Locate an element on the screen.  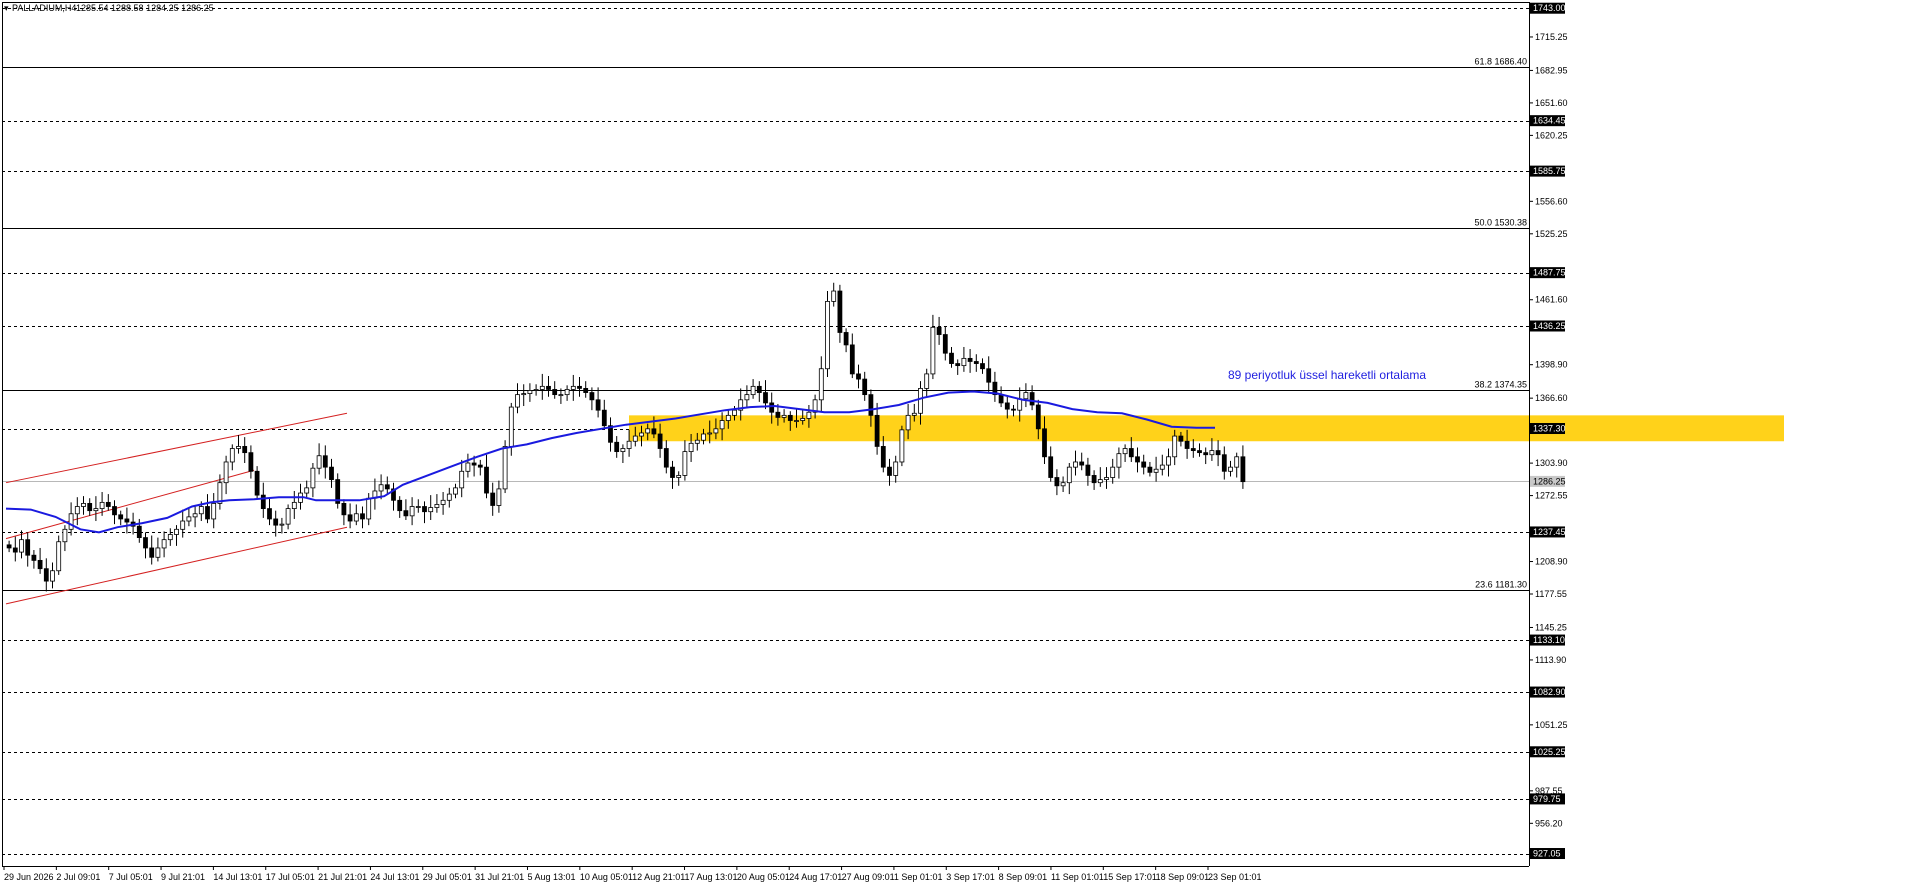
time-tick-label: 17 Aug 13:01 is located at coordinates (711, 877).